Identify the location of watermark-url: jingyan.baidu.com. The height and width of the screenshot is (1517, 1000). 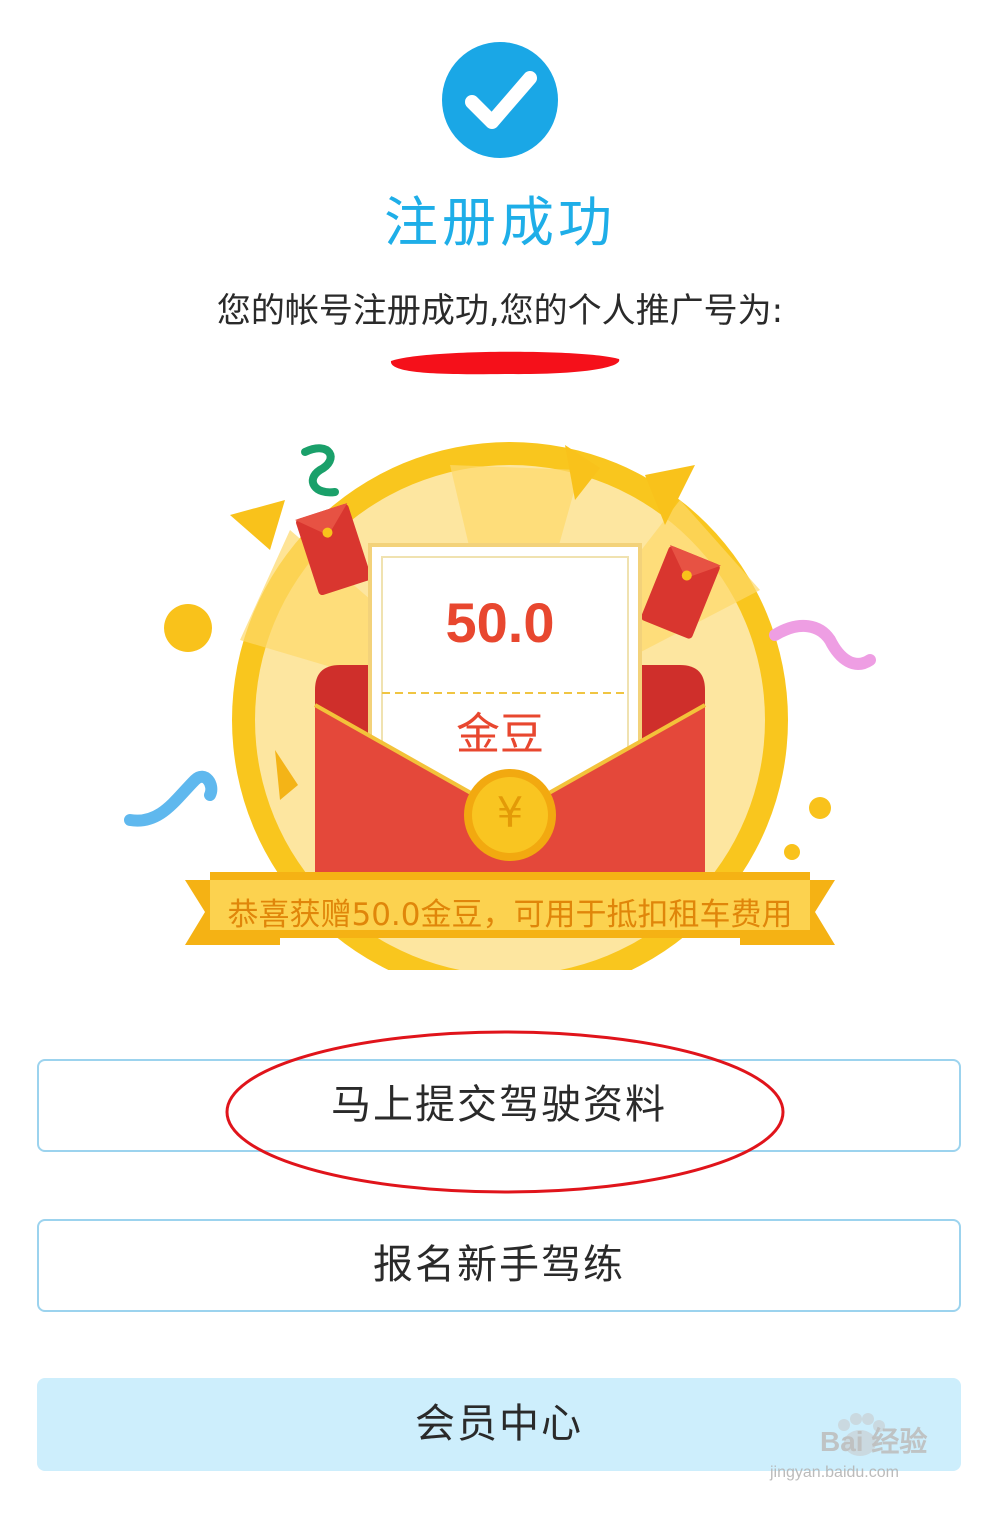
(834, 1472).